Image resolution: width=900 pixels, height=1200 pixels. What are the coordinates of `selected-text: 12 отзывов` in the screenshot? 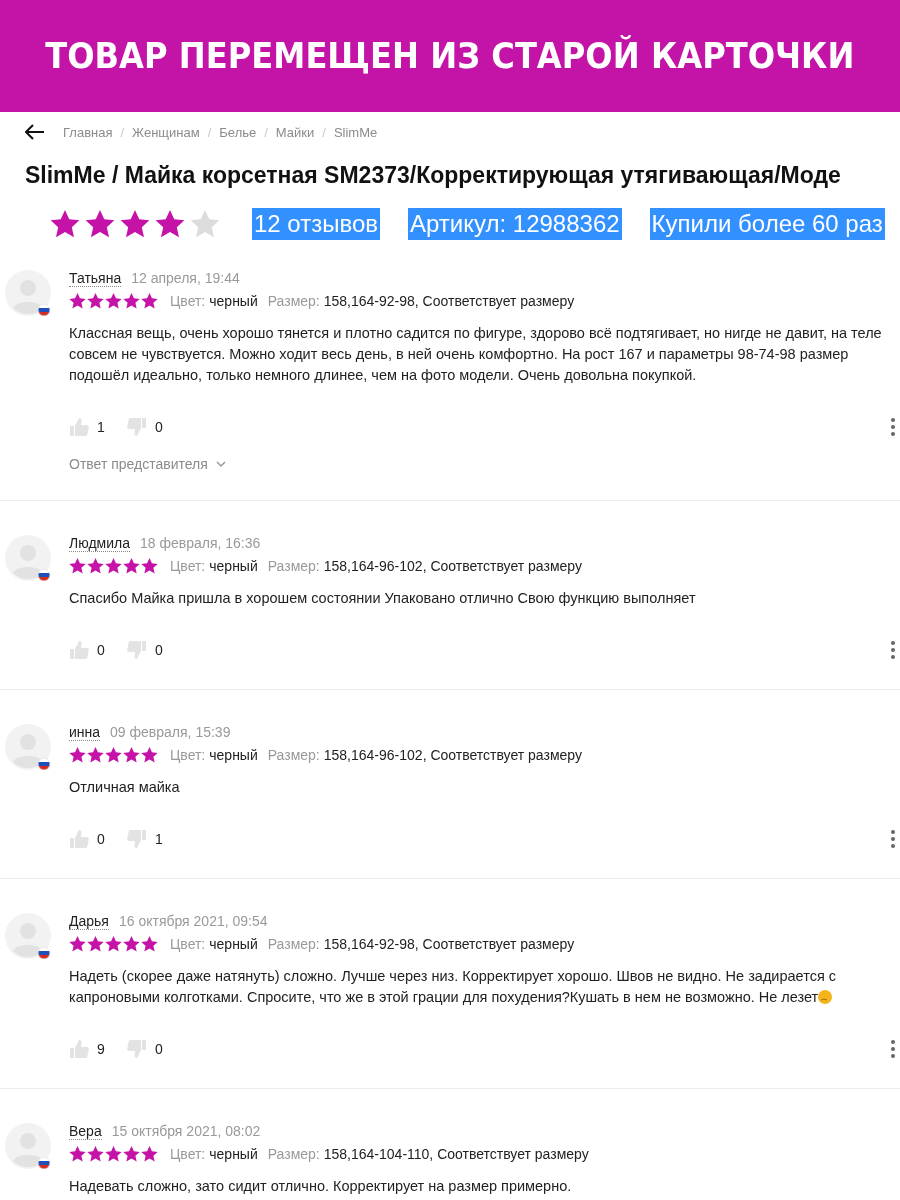 It's located at (316, 224).